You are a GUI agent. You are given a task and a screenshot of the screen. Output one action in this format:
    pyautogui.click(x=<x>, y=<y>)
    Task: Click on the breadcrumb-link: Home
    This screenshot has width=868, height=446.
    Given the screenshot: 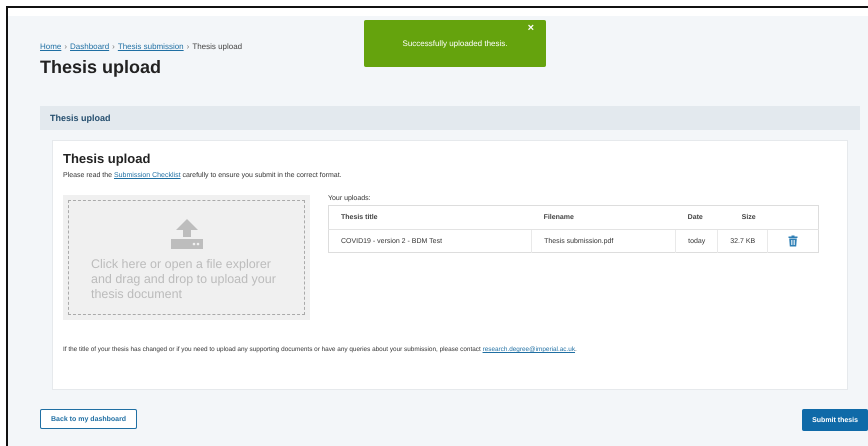 What is the action you would take?
    pyautogui.click(x=51, y=46)
    